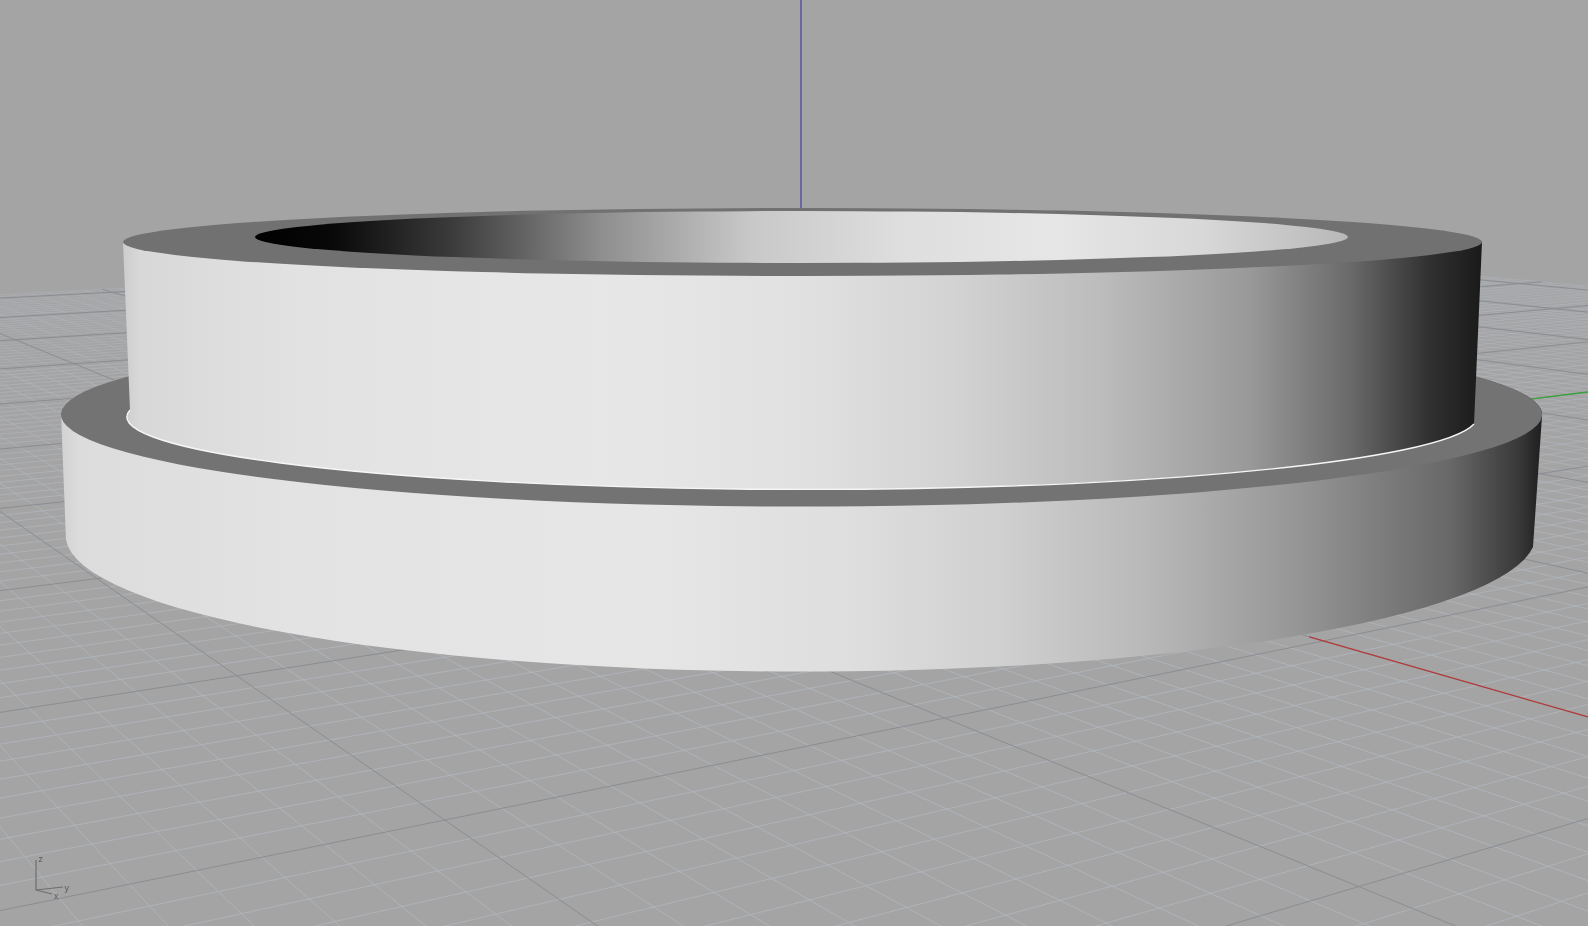  What do you see at coordinates (36, 875) in the screenshot?
I see `z-axis-icon` at bounding box center [36, 875].